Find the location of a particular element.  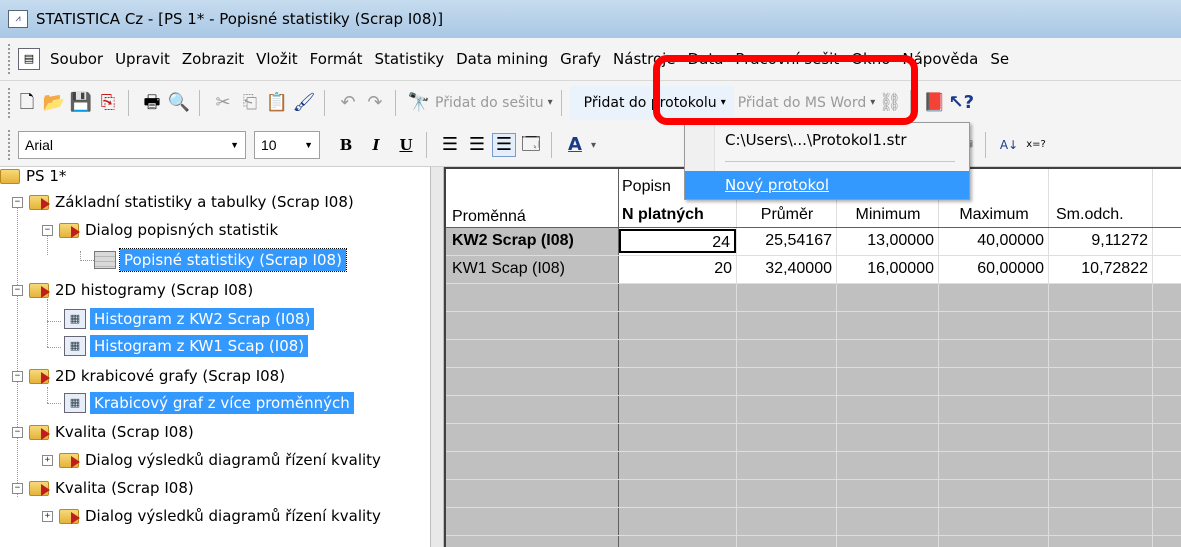

tree-item-label: PS 1* is located at coordinates (46, 176).